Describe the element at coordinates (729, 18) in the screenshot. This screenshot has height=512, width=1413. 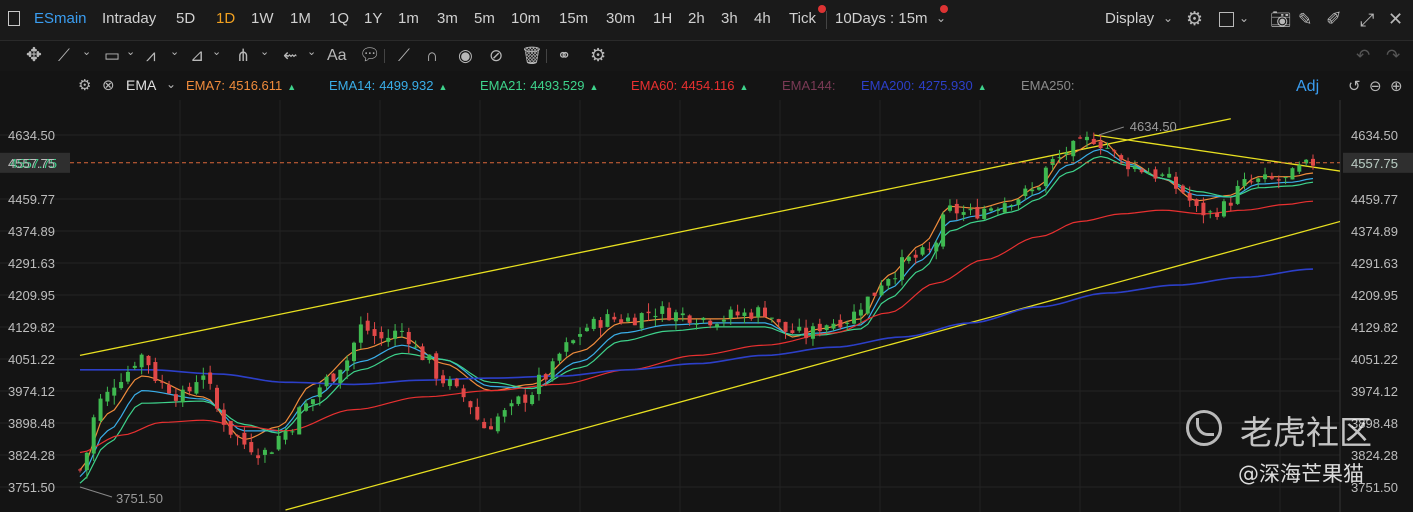
I see `period-tab-3h: 3h` at that location.